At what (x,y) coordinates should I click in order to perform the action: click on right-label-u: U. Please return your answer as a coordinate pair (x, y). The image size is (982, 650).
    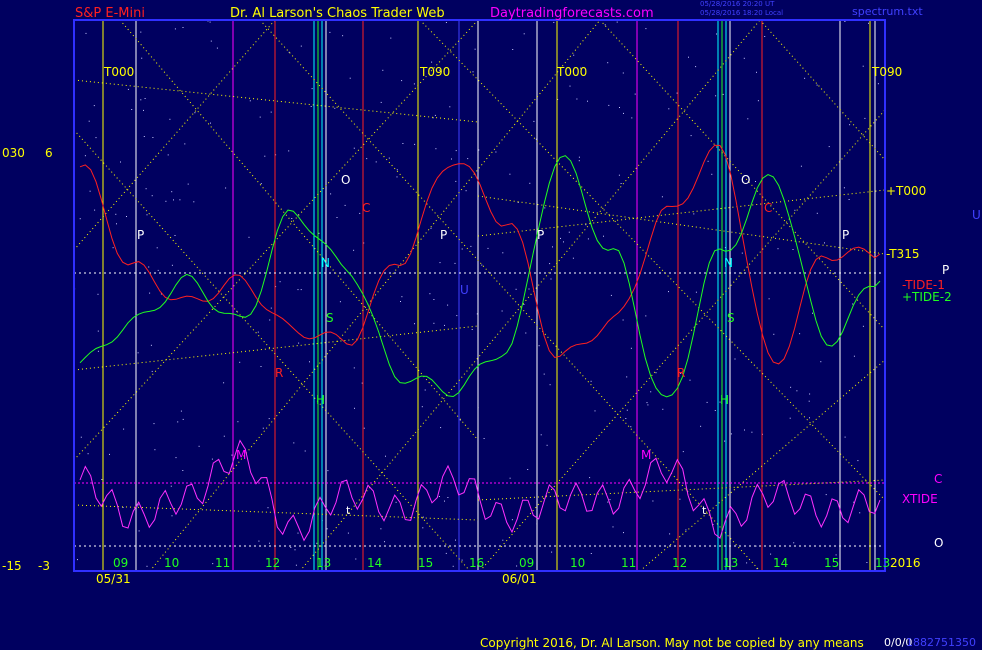
    Looking at the image, I should click on (976, 215).